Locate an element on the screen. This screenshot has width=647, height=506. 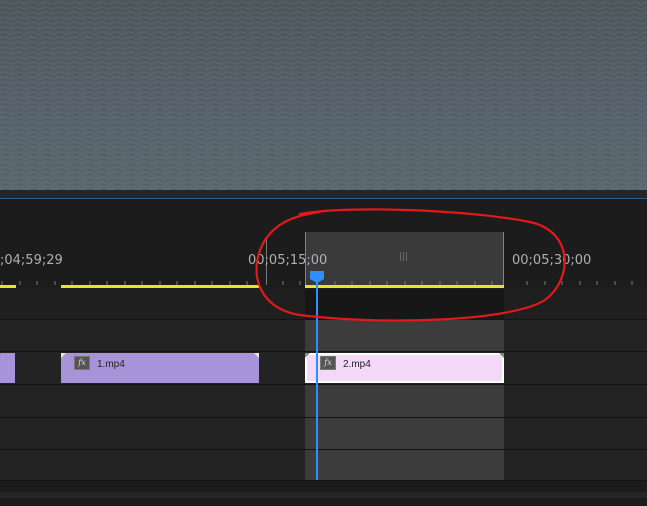
panel-divider is located at coordinates (323, 194).